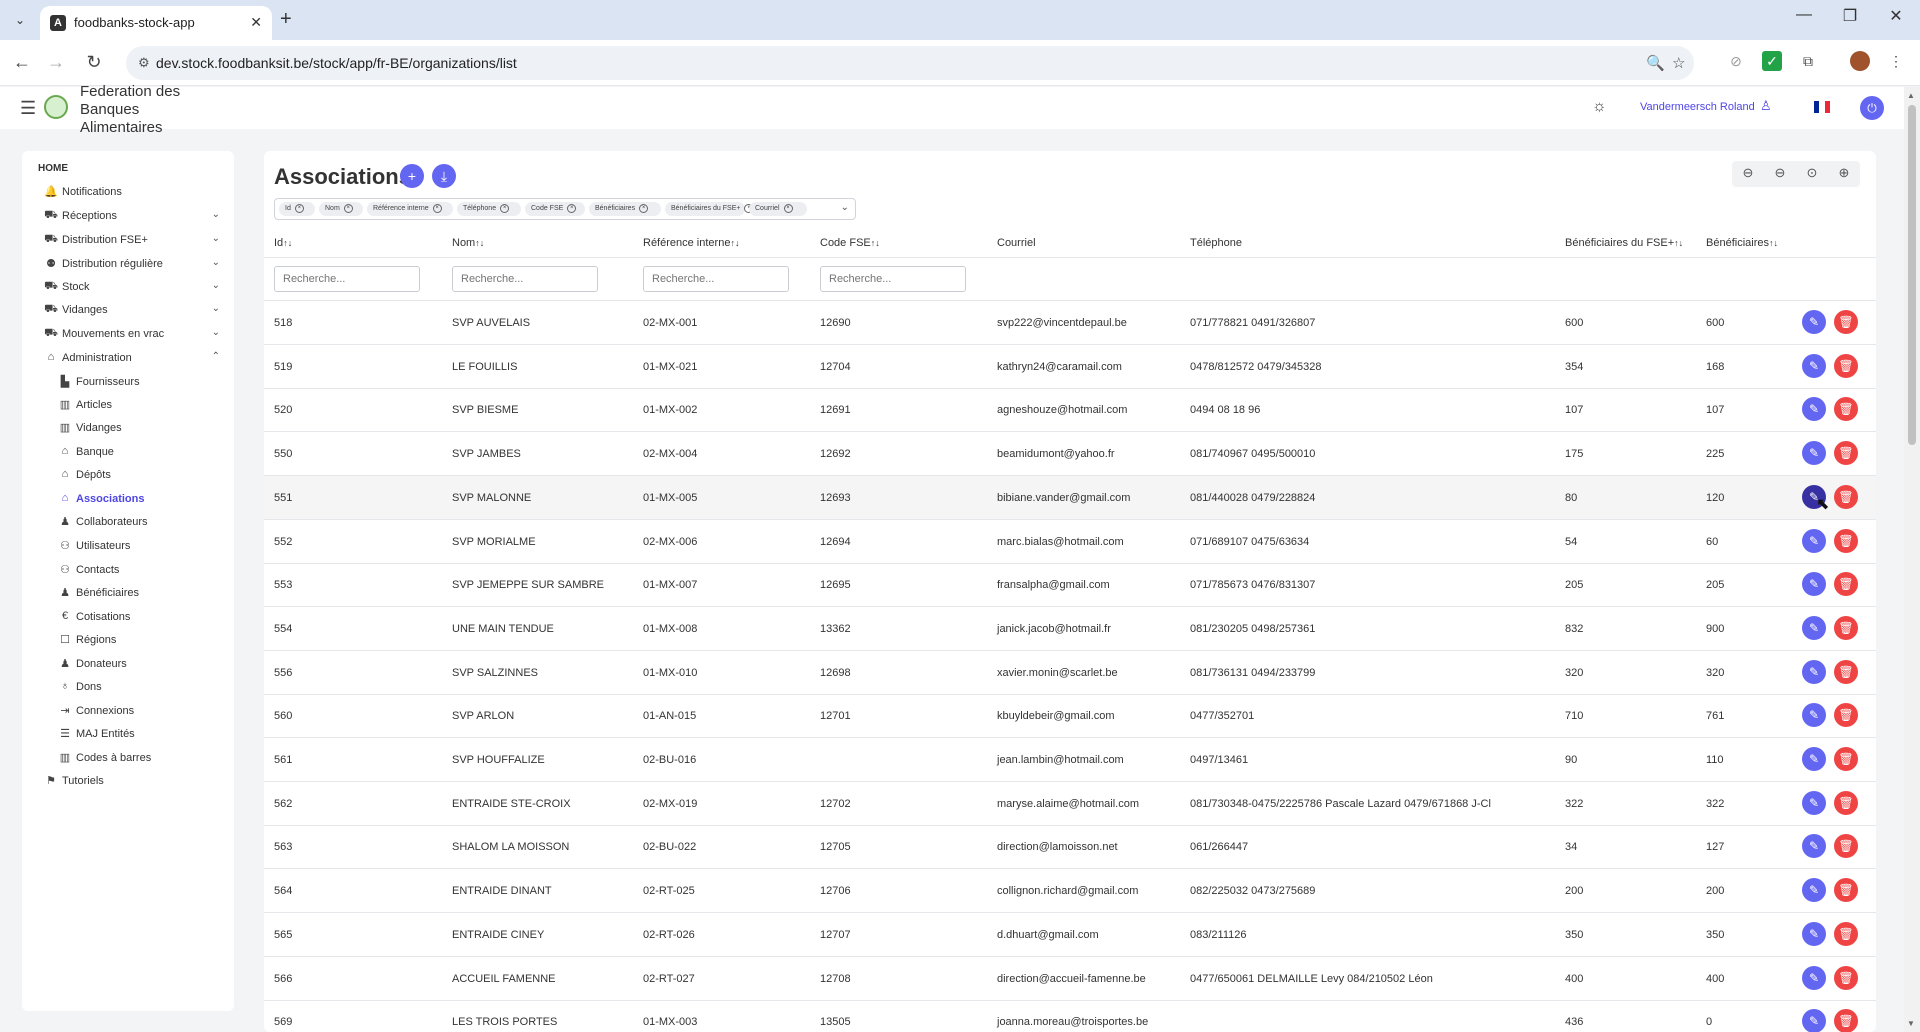 Image resolution: width=1920 pixels, height=1032 pixels. What do you see at coordinates (1808, 61) in the screenshot?
I see `puzzle-extensions-icon: ⧉` at bounding box center [1808, 61].